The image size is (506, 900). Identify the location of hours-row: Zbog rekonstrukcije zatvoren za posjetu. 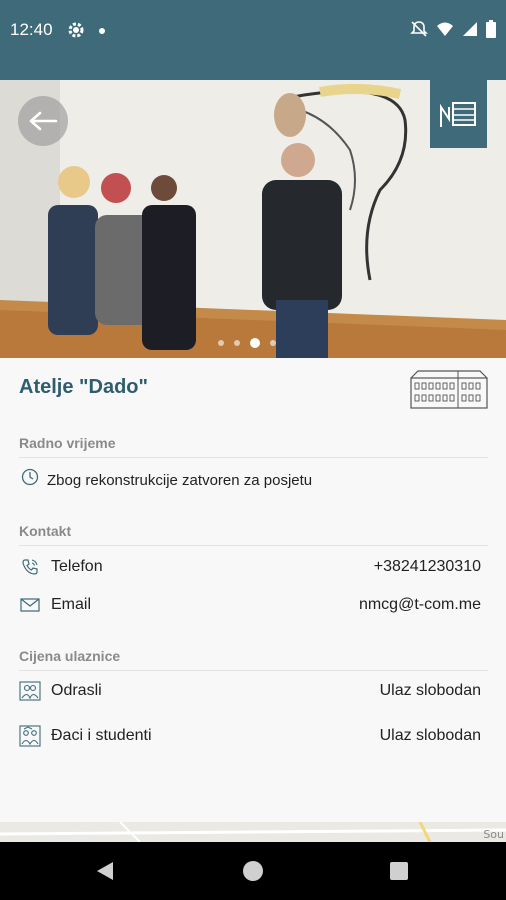
(250, 477).